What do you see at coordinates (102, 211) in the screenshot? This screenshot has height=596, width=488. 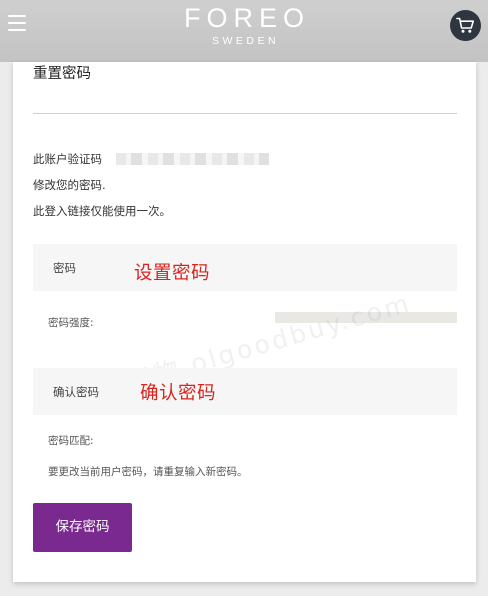 I see `instruction-line-2: 此登入链接仅能使用一次。` at bounding box center [102, 211].